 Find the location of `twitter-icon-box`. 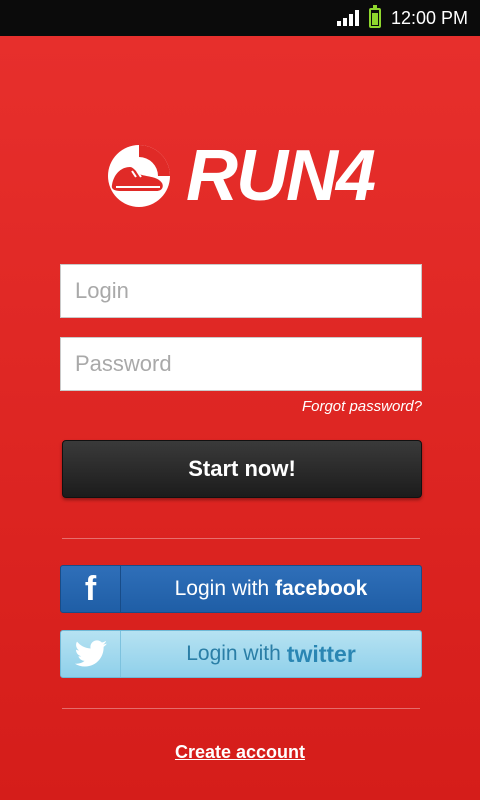

twitter-icon-box is located at coordinates (91, 654).